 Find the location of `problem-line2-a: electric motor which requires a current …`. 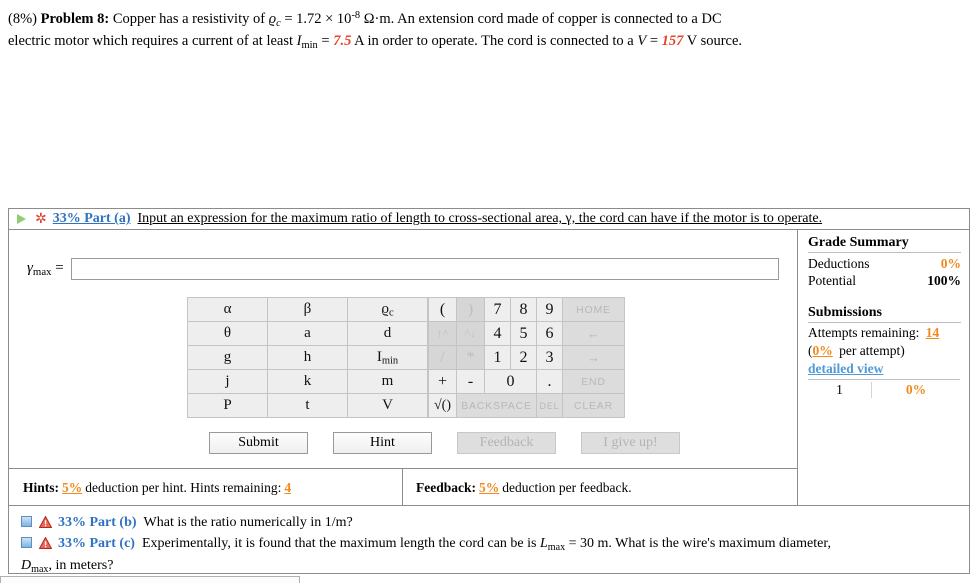

problem-line2-a: electric motor which requires a current … is located at coordinates (152, 41).